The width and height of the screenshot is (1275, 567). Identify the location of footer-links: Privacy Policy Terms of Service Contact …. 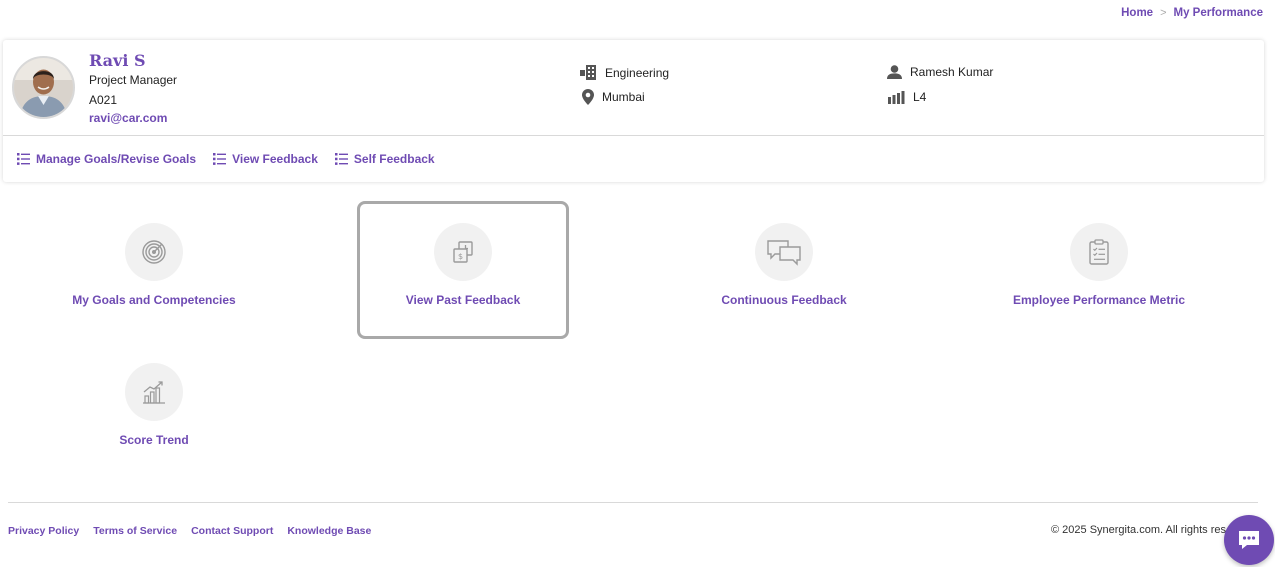
(189, 531).